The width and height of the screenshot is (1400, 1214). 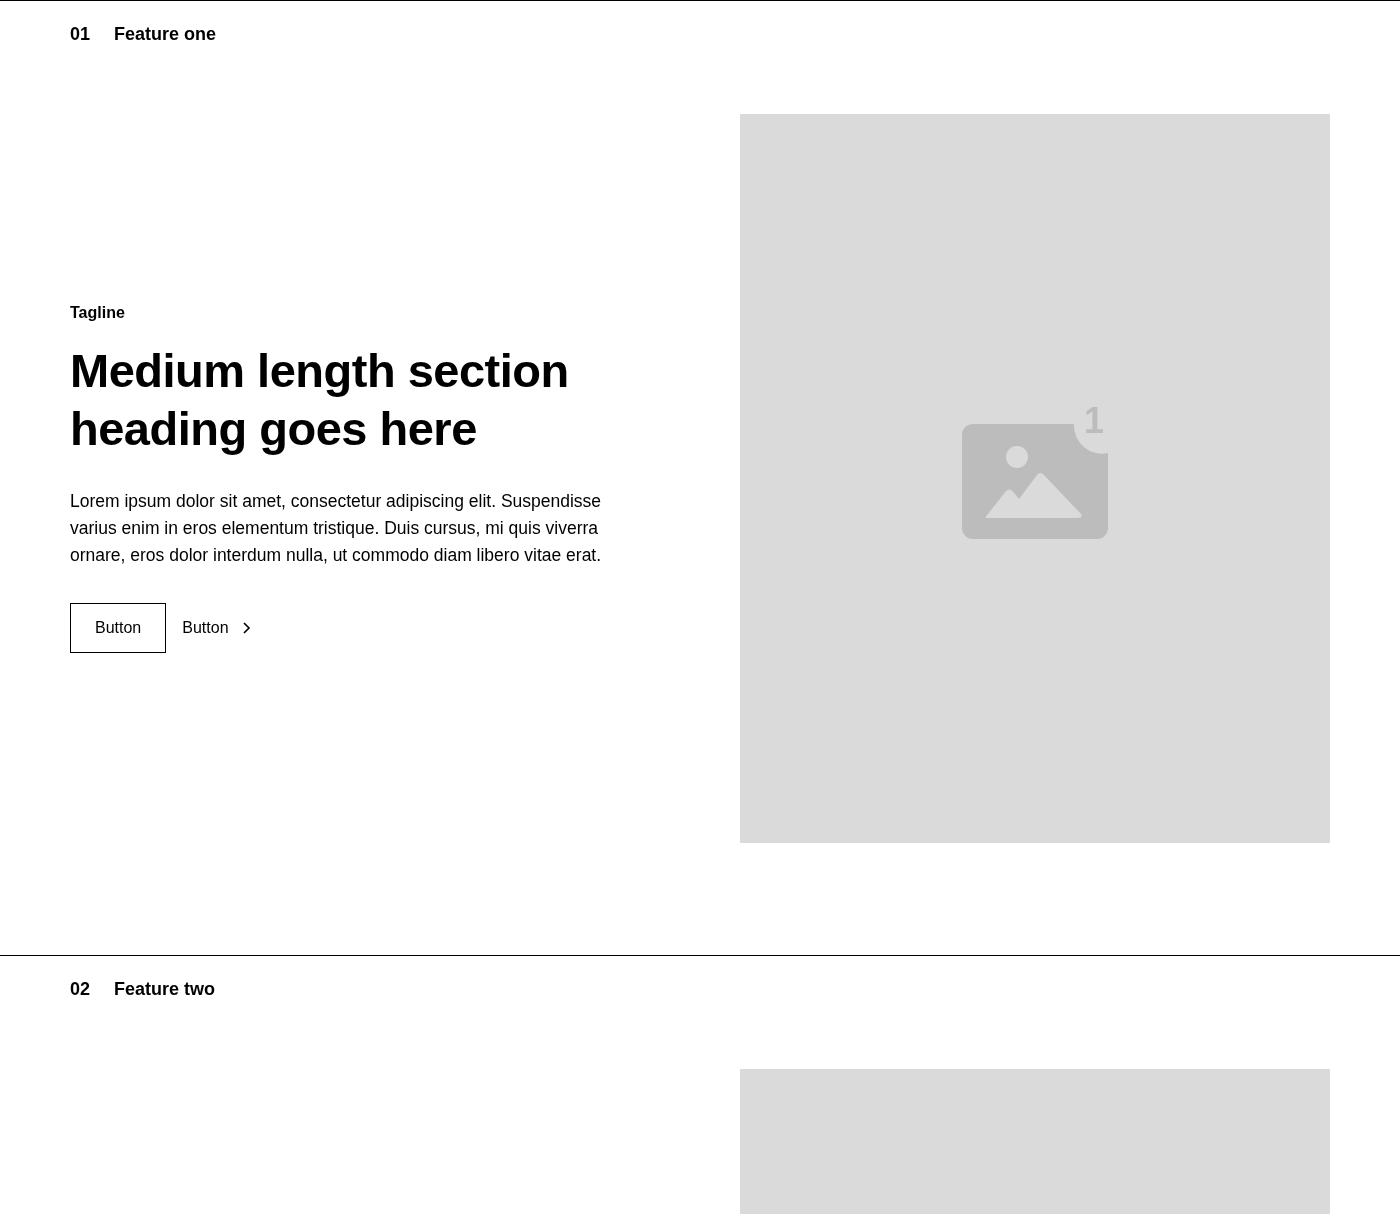 I want to click on outline-button: Button, so click(x=118, y=628).